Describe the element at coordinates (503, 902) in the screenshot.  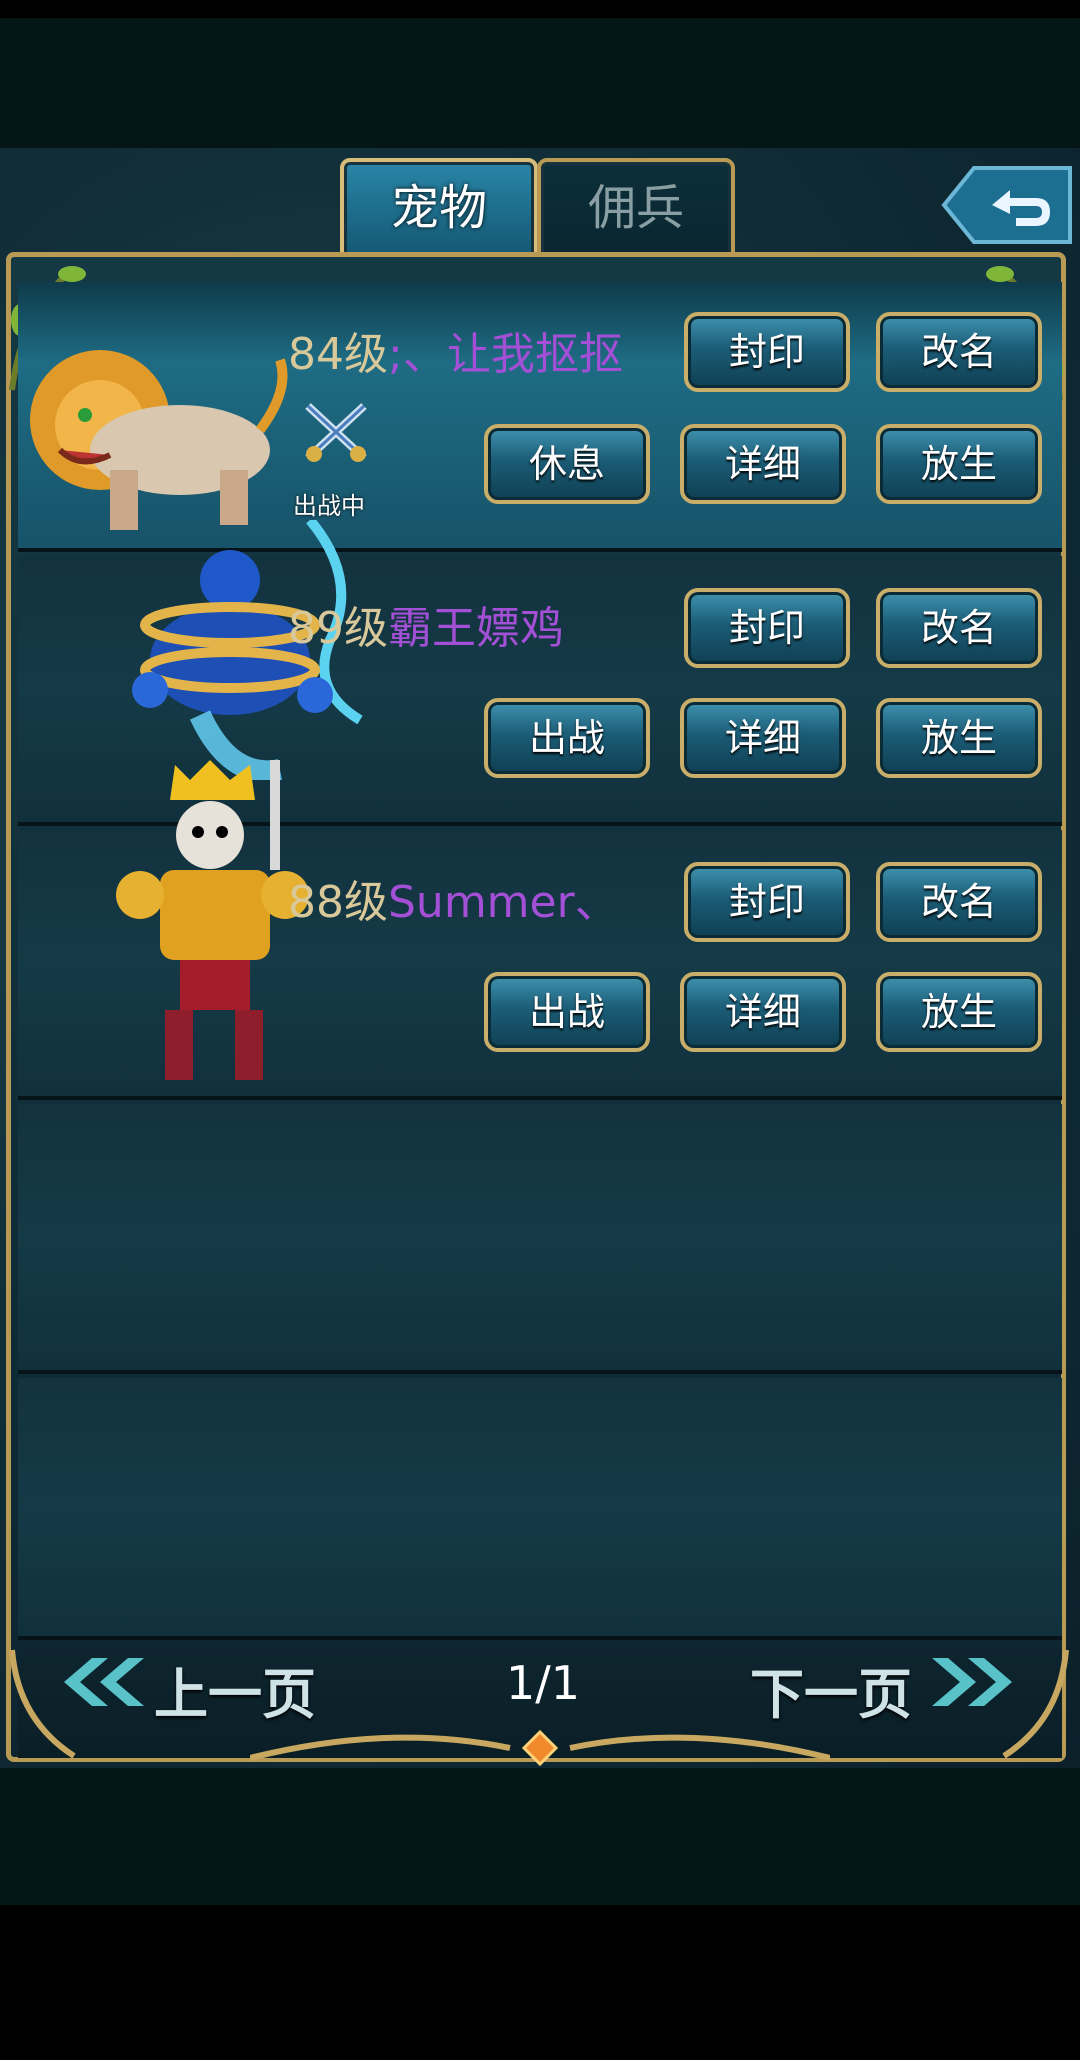
I see `pet-nickname: Summer、` at that location.